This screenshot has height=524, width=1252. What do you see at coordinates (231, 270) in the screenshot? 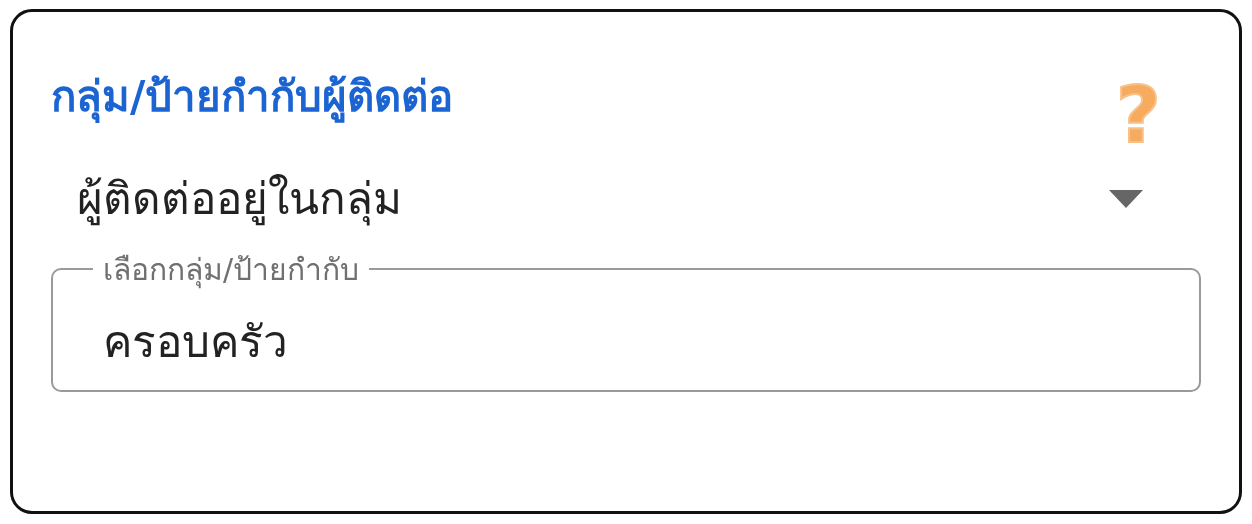
I see `field-label: เลือกกลุ่ม/ป้ายกำกับ` at bounding box center [231, 270].